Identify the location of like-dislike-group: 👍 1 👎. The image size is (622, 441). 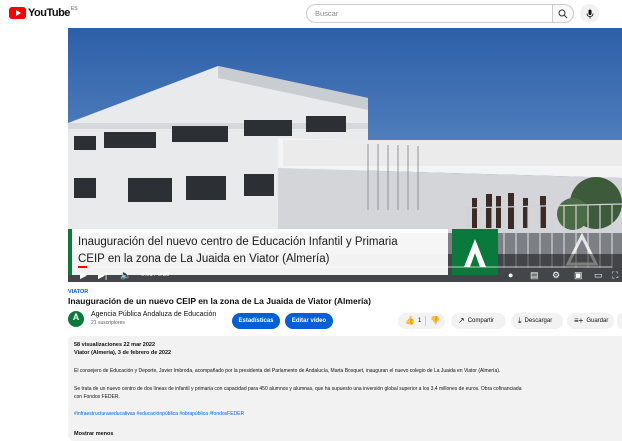
(421, 321).